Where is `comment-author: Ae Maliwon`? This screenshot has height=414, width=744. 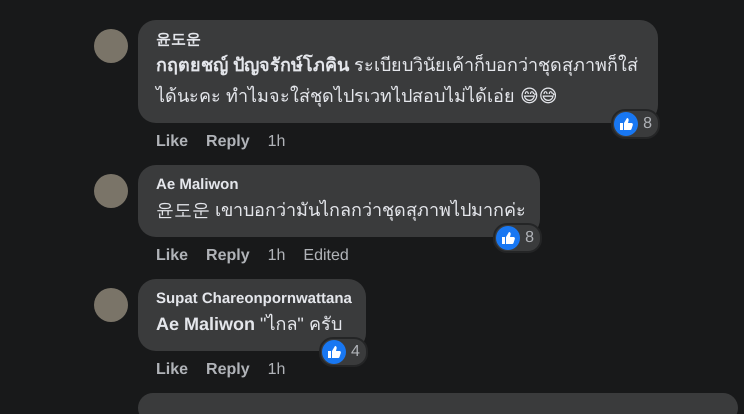 comment-author: Ae Maliwon is located at coordinates (341, 185).